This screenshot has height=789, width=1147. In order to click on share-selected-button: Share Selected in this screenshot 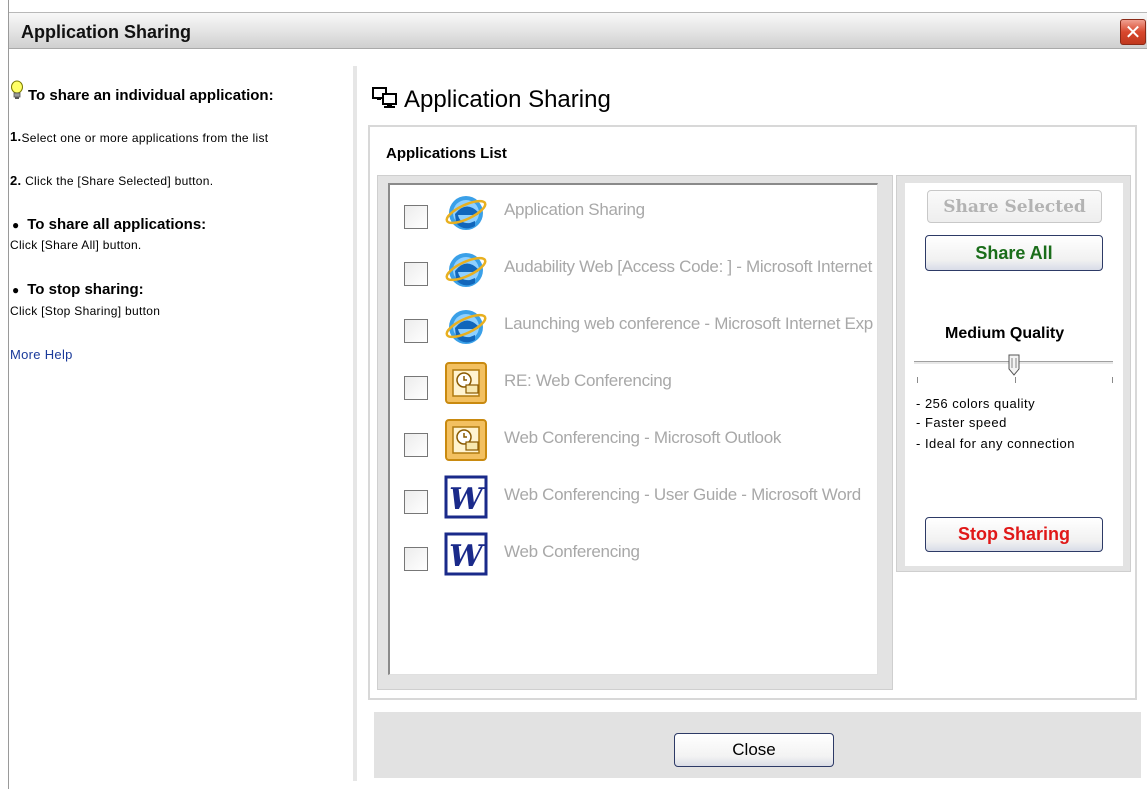, I will do `click(1014, 206)`.